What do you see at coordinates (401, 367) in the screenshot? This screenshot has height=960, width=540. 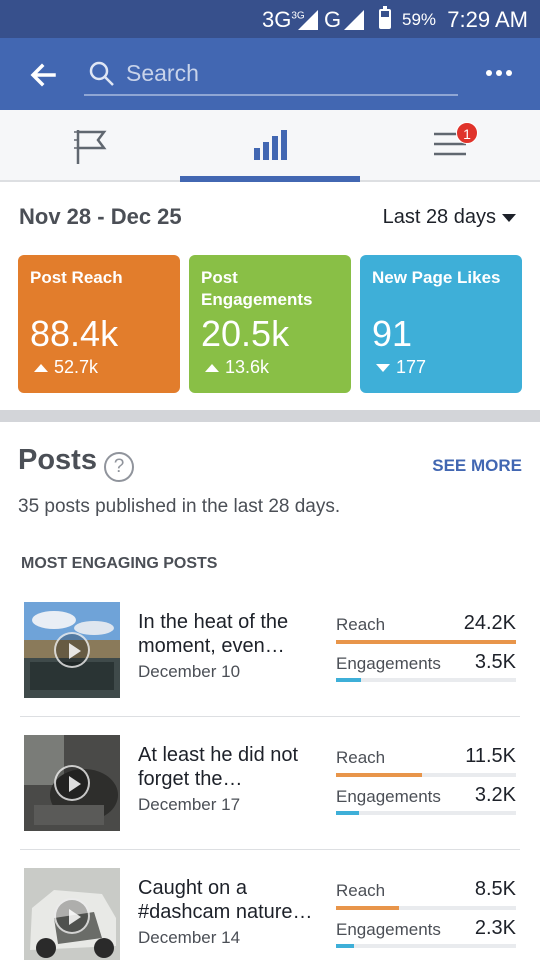 I see `stat-delta: 177` at bounding box center [401, 367].